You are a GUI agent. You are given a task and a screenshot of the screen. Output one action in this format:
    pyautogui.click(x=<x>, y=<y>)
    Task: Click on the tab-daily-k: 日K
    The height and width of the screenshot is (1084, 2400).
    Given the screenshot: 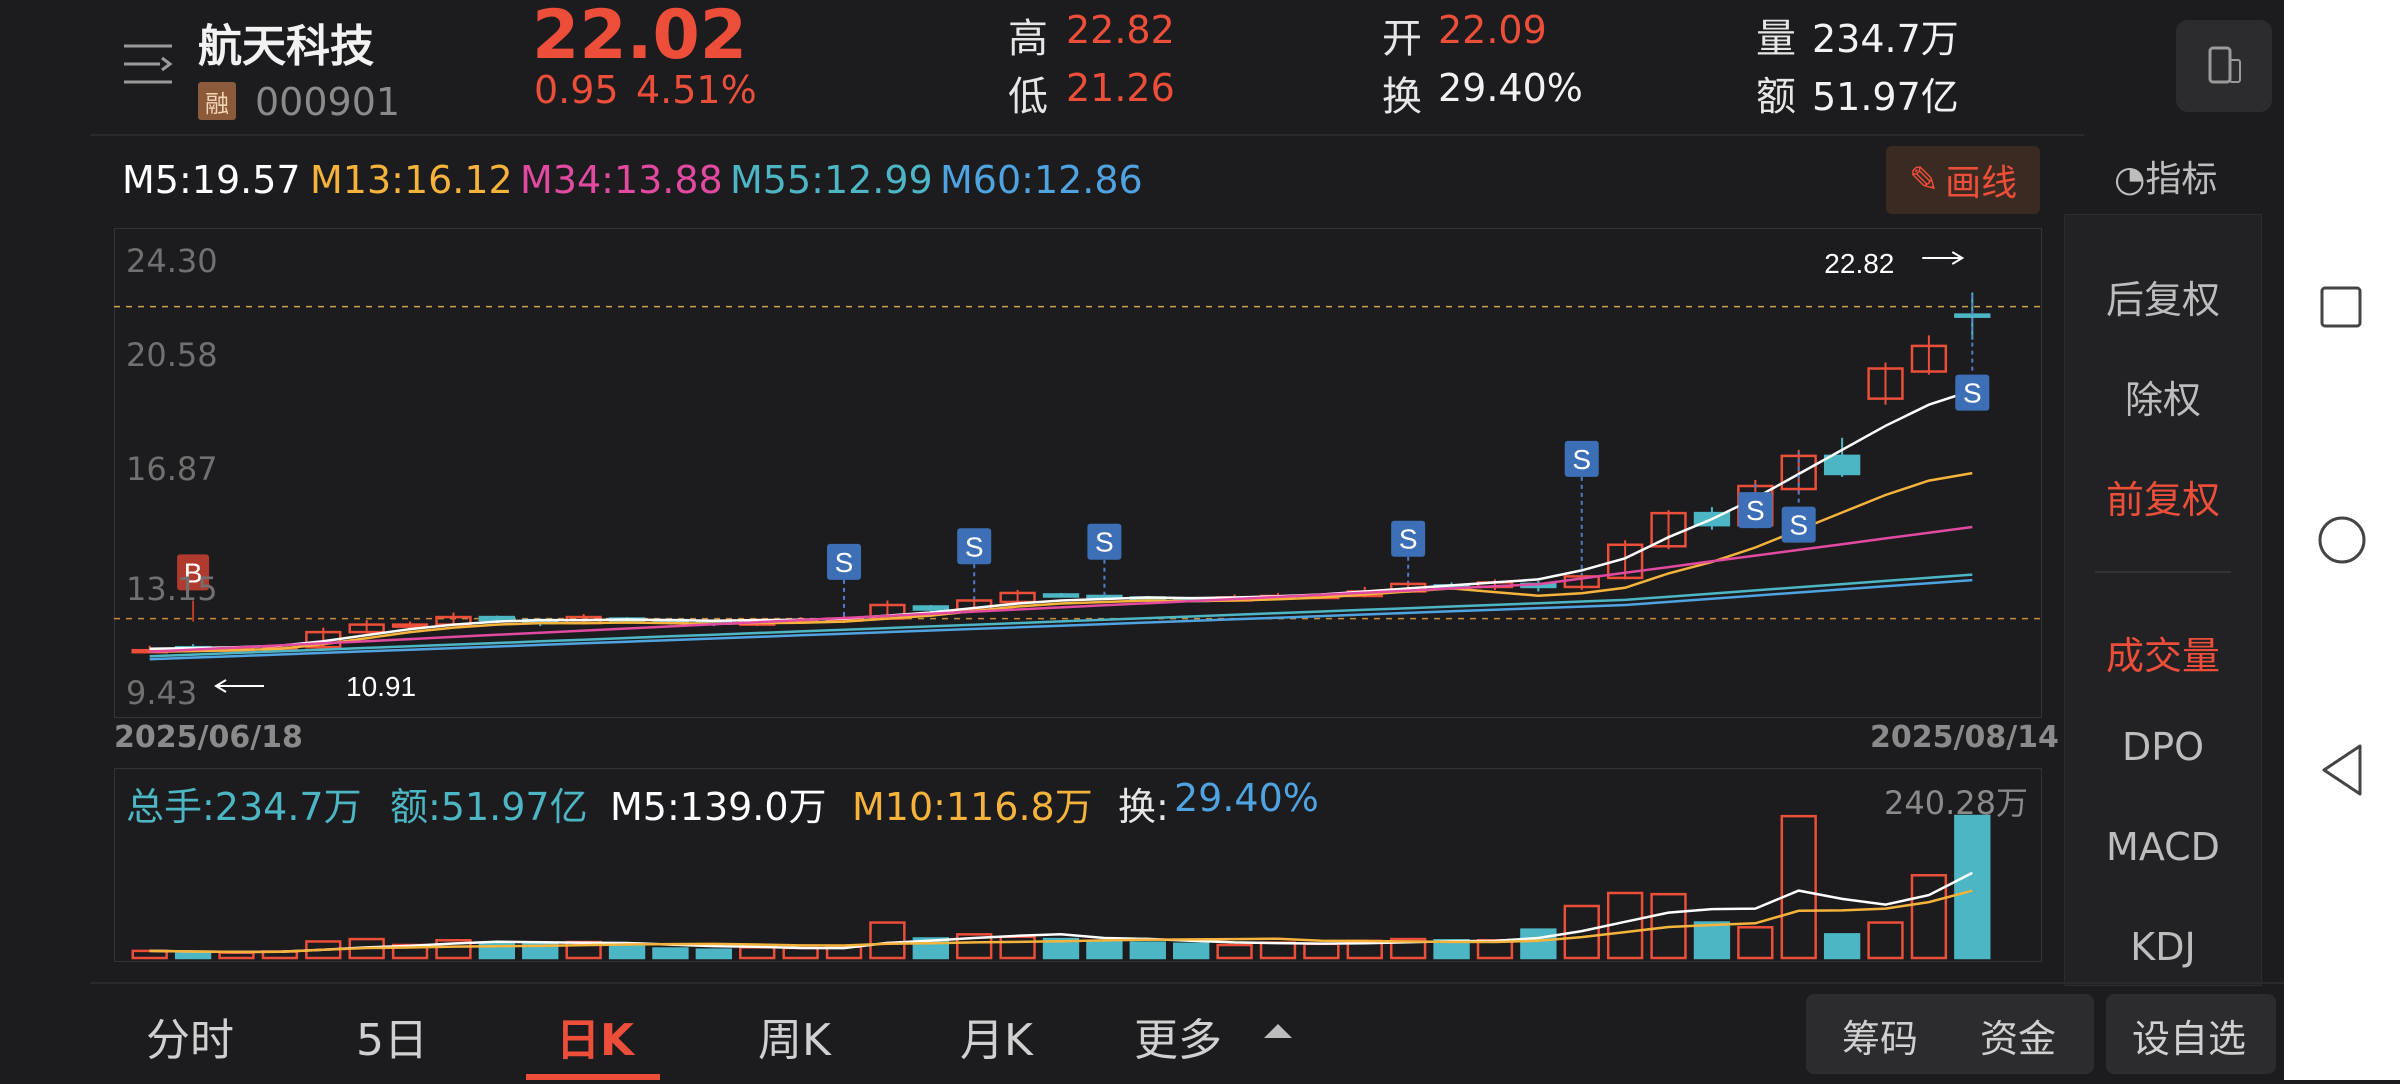 What is the action you would take?
    pyautogui.click(x=595, y=1036)
    